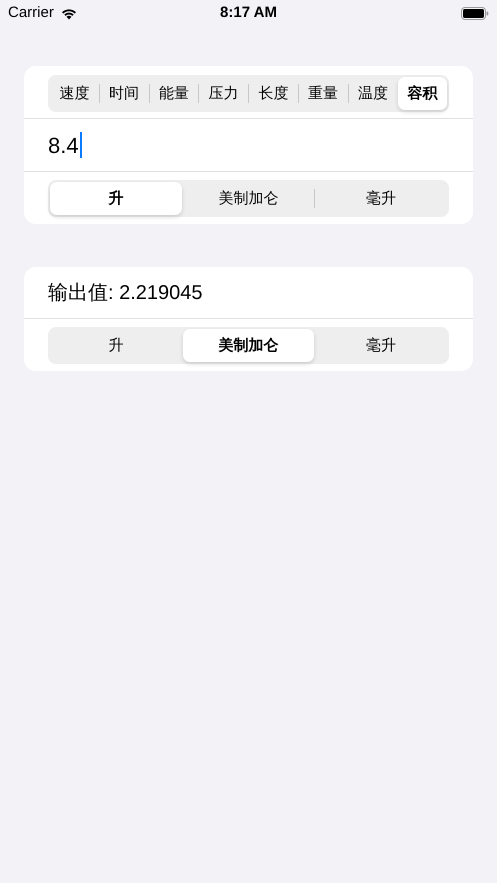 The width and height of the screenshot is (497, 883). Describe the element at coordinates (124, 93) in the screenshot. I see `segment-tab: 时间` at that location.